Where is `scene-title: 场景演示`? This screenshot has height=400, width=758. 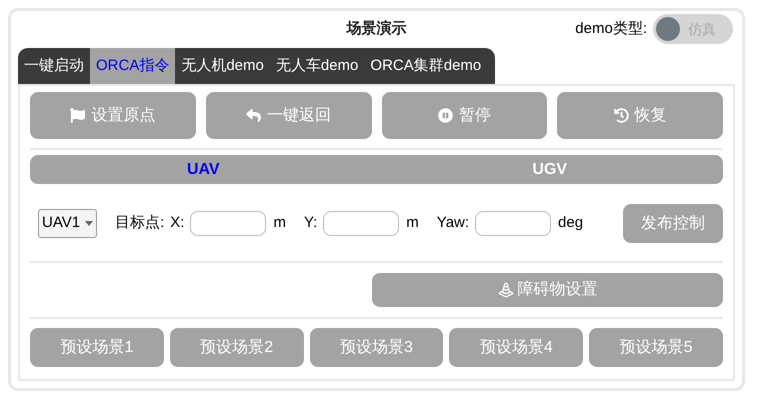
scene-title: 场景演示 is located at coordinates (376, 29).